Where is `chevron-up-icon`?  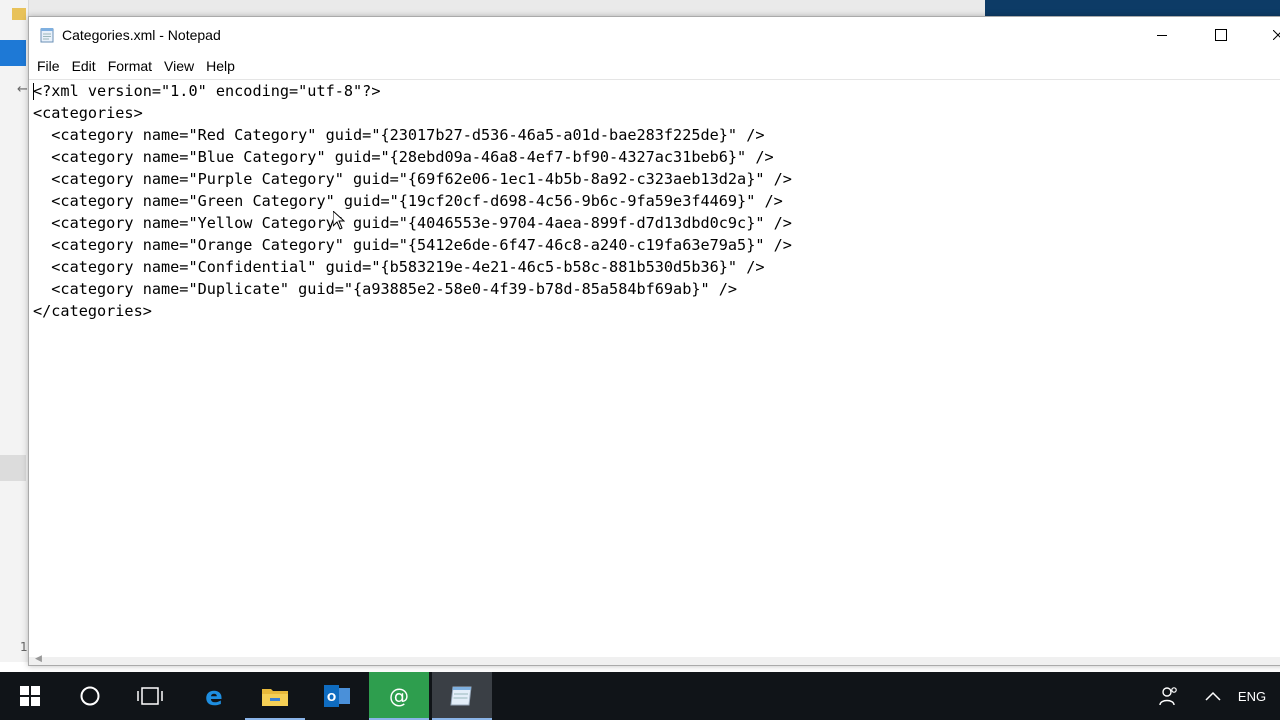 chevron-up-icon is located at coordinates (1213, 696).